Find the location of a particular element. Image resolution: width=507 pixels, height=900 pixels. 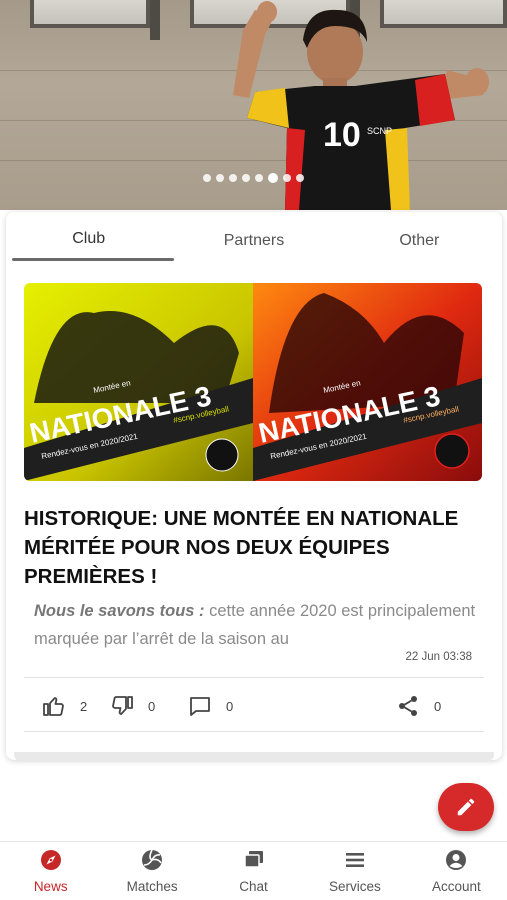

nav-services: Services is located at coordinates (354, 871).